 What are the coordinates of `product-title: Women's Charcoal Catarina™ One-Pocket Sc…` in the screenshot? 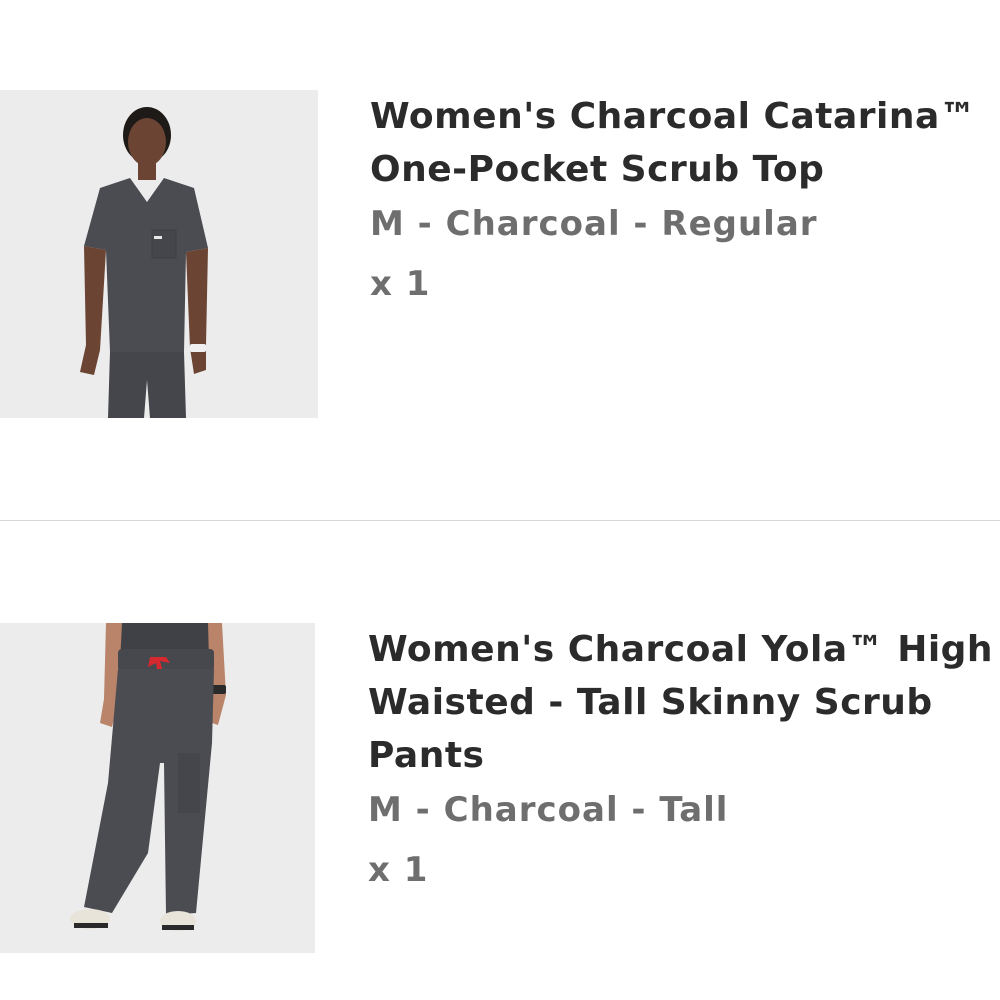 It's located at (685, 143).